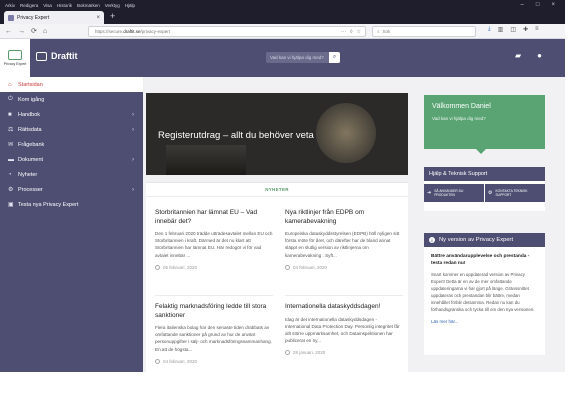  Describe the element at coordinates (30, 189) in the screenshot. I see `sidebar-item-label: Processer` at that location.